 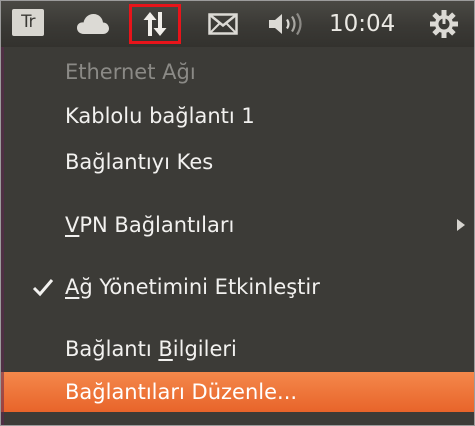 What do you see at coordinates (362, 24) in the screenshot?
I see `clock: 10:04` at bounding box center [362, 24].